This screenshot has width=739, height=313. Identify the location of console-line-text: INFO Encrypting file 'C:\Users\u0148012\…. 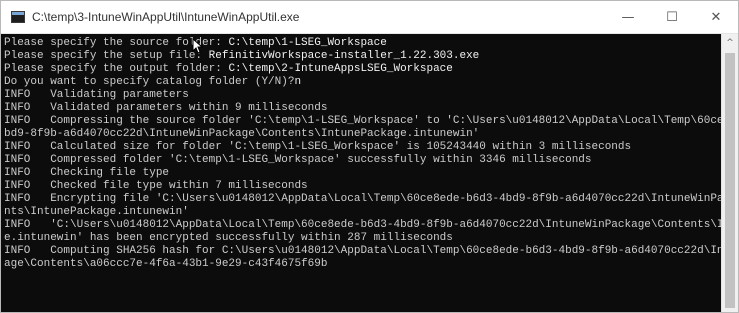
(362, 199).